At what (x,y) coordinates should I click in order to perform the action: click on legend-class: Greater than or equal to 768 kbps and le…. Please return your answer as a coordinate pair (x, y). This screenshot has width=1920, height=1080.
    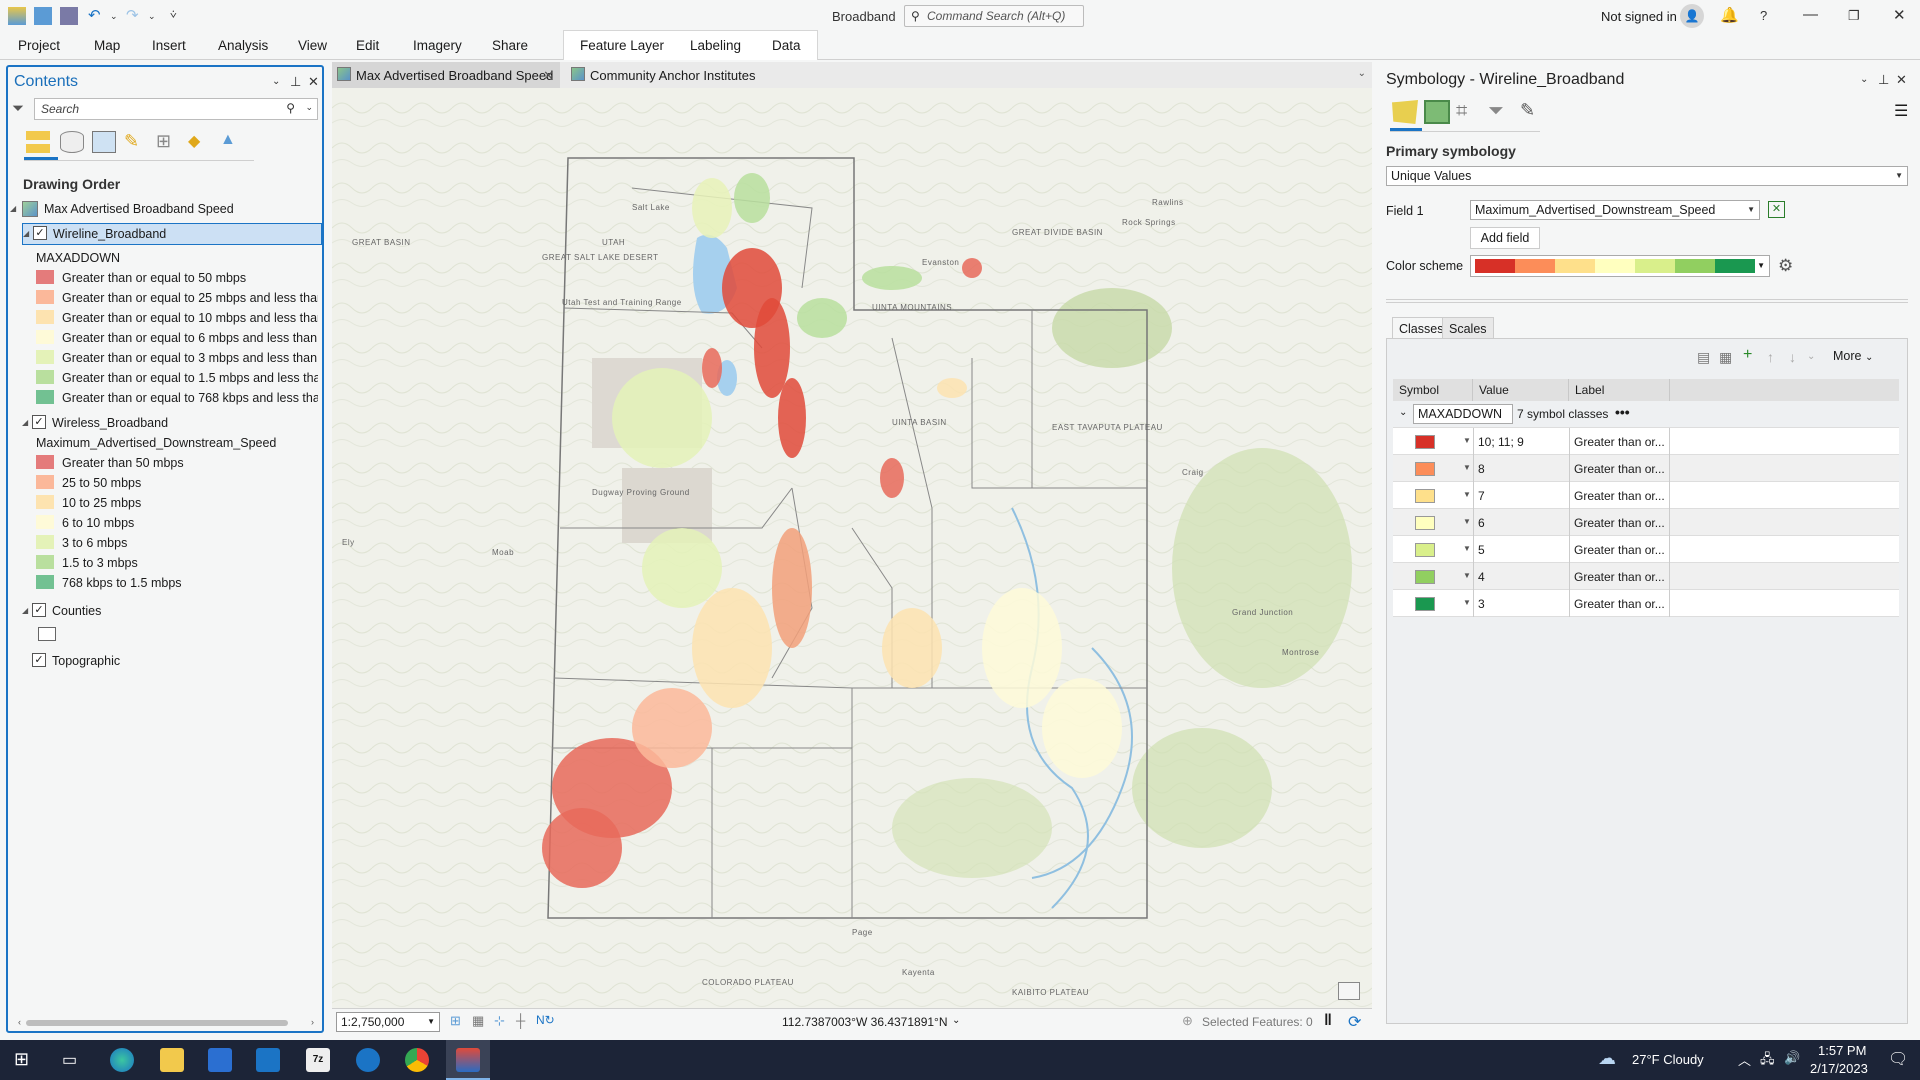
    Looking at the image, I should click on (177, 398).